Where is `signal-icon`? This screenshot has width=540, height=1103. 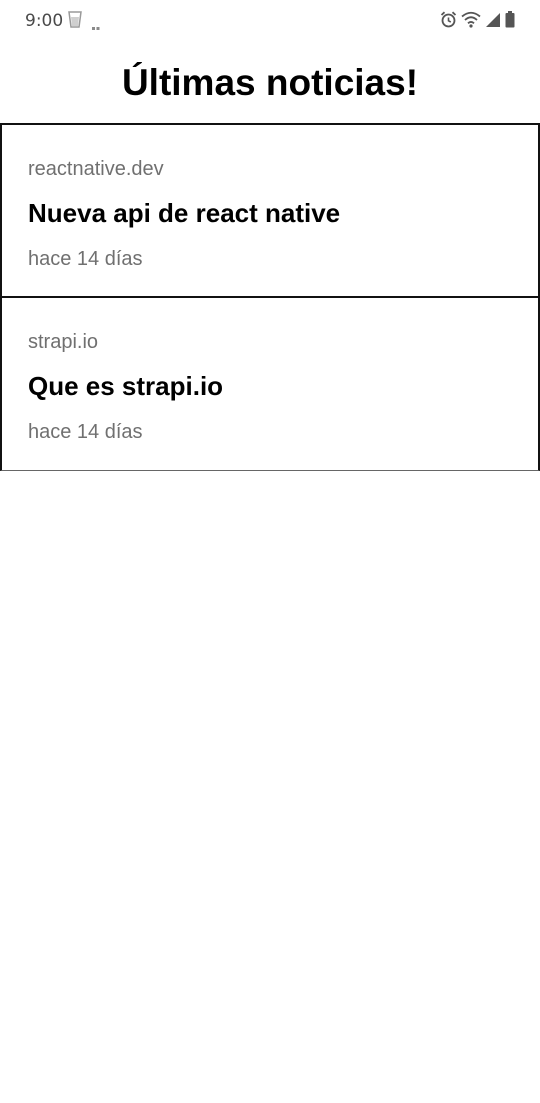 signal-icon is located at coordinates (493, 19).